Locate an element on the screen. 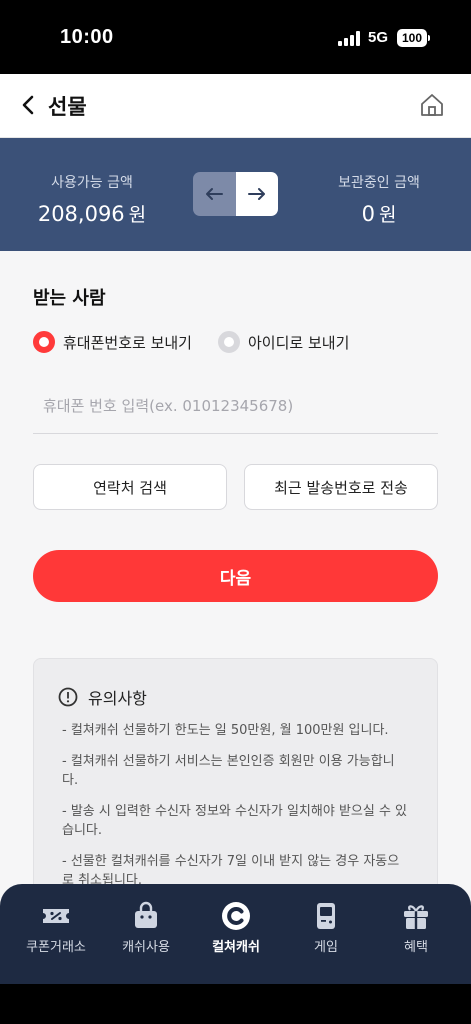 The width and height of the screenshot is (471, 1024). tab-label: 게임 is located at coordinates (326, 947).